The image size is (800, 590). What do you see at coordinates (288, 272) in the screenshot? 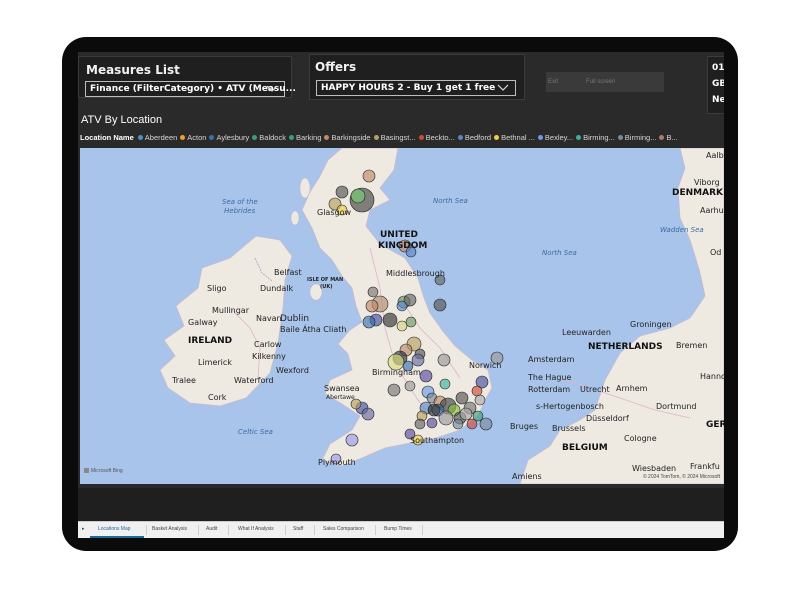
I see `map-label-belfast: Belfast` at bounding box center [288, 272].